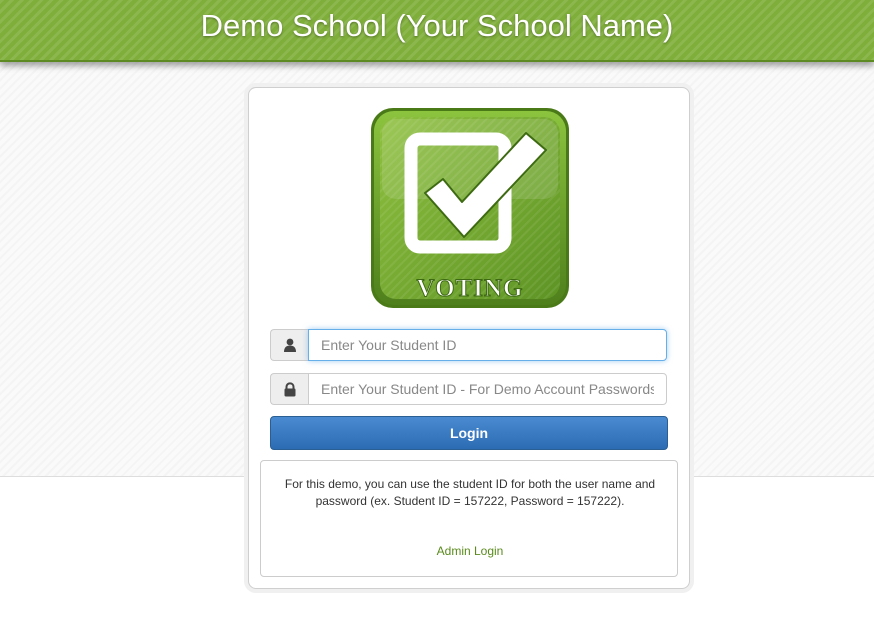 The image size is (874, 620). I want to click on user-icon, so click(289, 345).